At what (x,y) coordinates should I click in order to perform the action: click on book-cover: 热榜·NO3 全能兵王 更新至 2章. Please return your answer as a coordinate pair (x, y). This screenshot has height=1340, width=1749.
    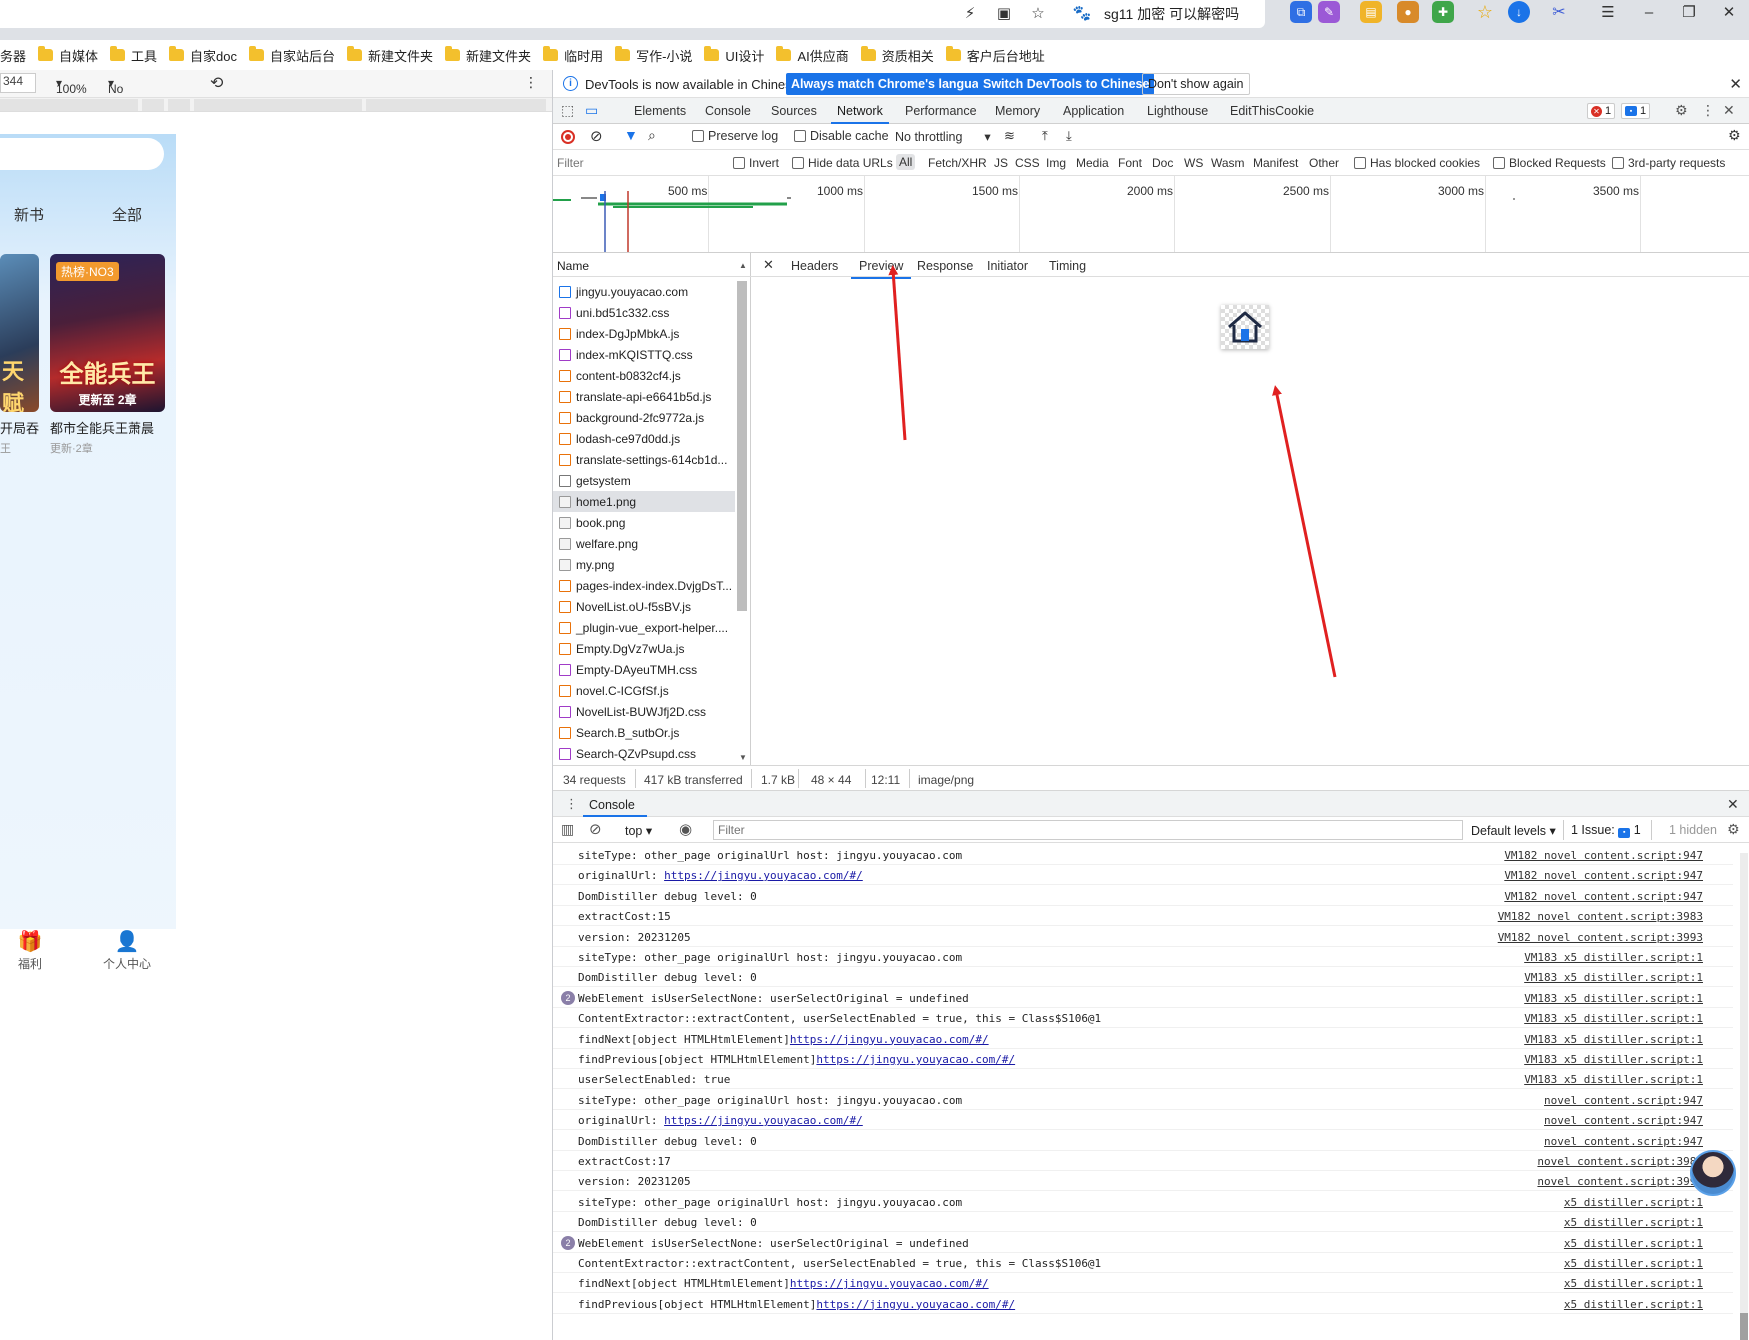
    Looking at the image, I should click on (107, 333).